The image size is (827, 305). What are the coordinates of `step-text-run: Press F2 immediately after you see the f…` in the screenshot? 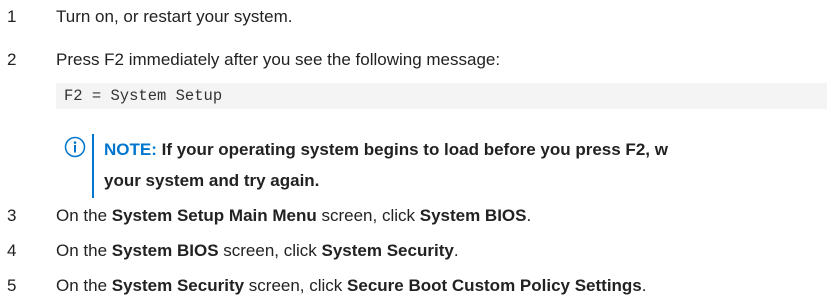 It's located at (278, 59).